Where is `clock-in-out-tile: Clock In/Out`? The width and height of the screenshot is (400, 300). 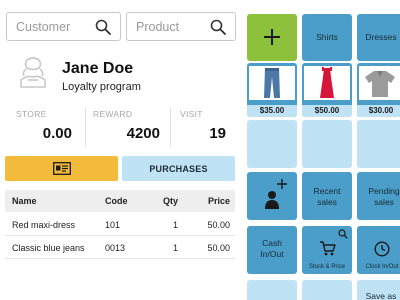 clock-in-out-tile: Clock In/Out is located at coordinates (378, 250).